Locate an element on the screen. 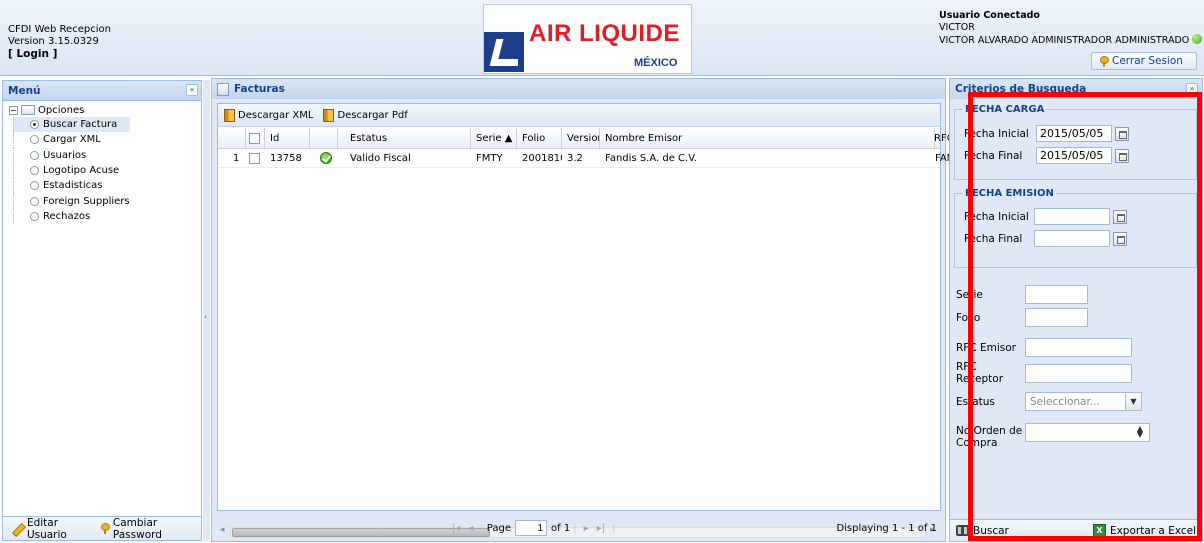 The image size is (1204, 543). row-rfc: FAN87 is located at coordinates (948, 159).